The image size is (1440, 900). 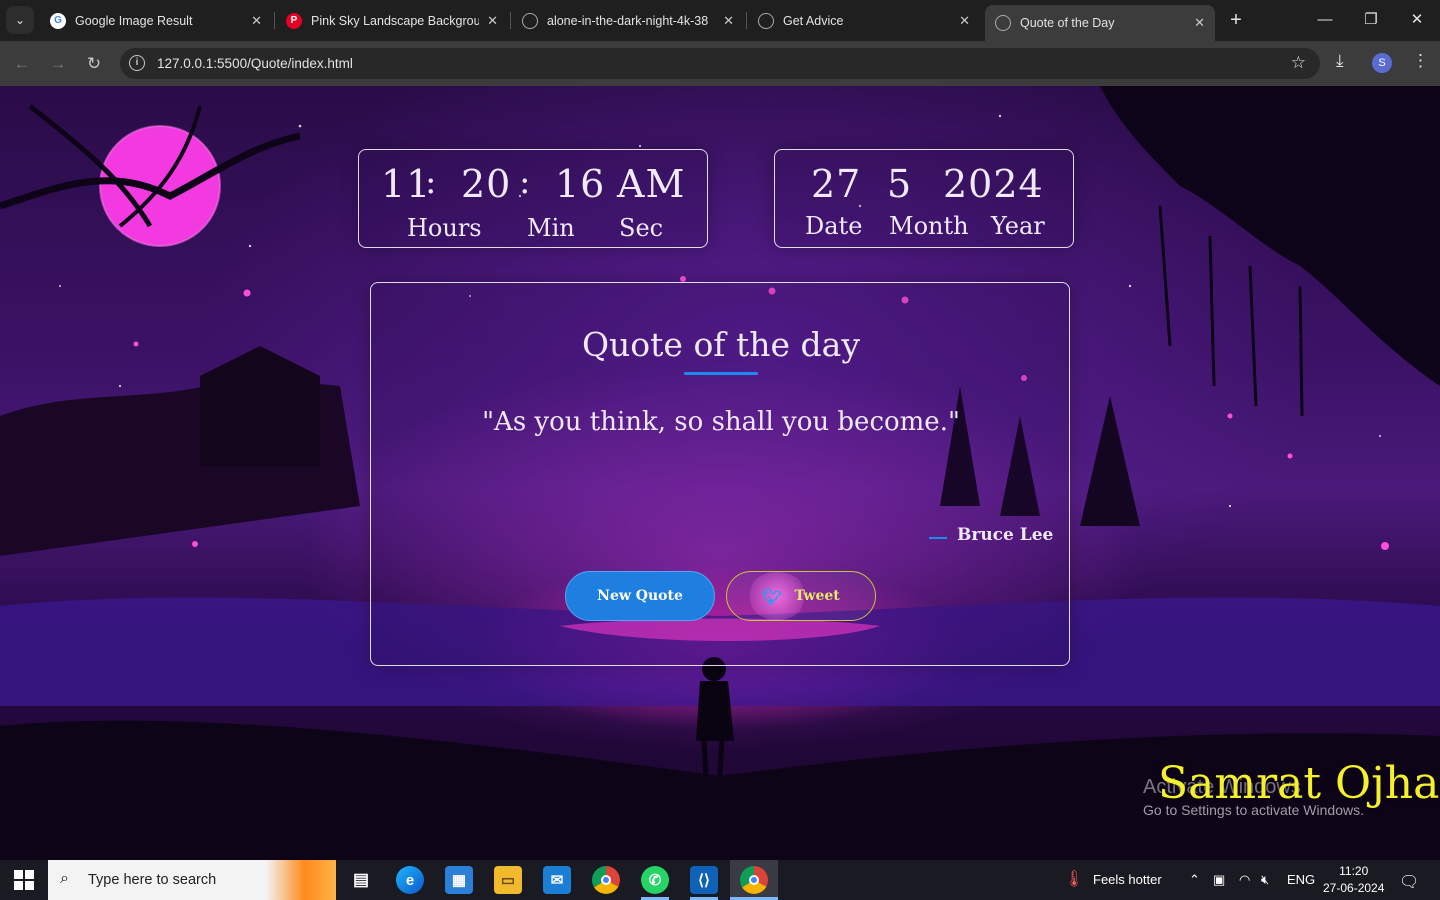 I want to click on quote-text: "As you think, so shall you become.", so click(x=721, y=422).